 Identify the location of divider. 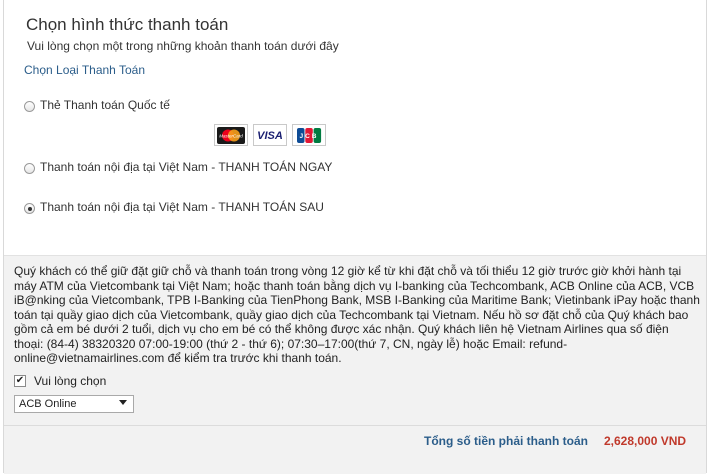
(355, 425).